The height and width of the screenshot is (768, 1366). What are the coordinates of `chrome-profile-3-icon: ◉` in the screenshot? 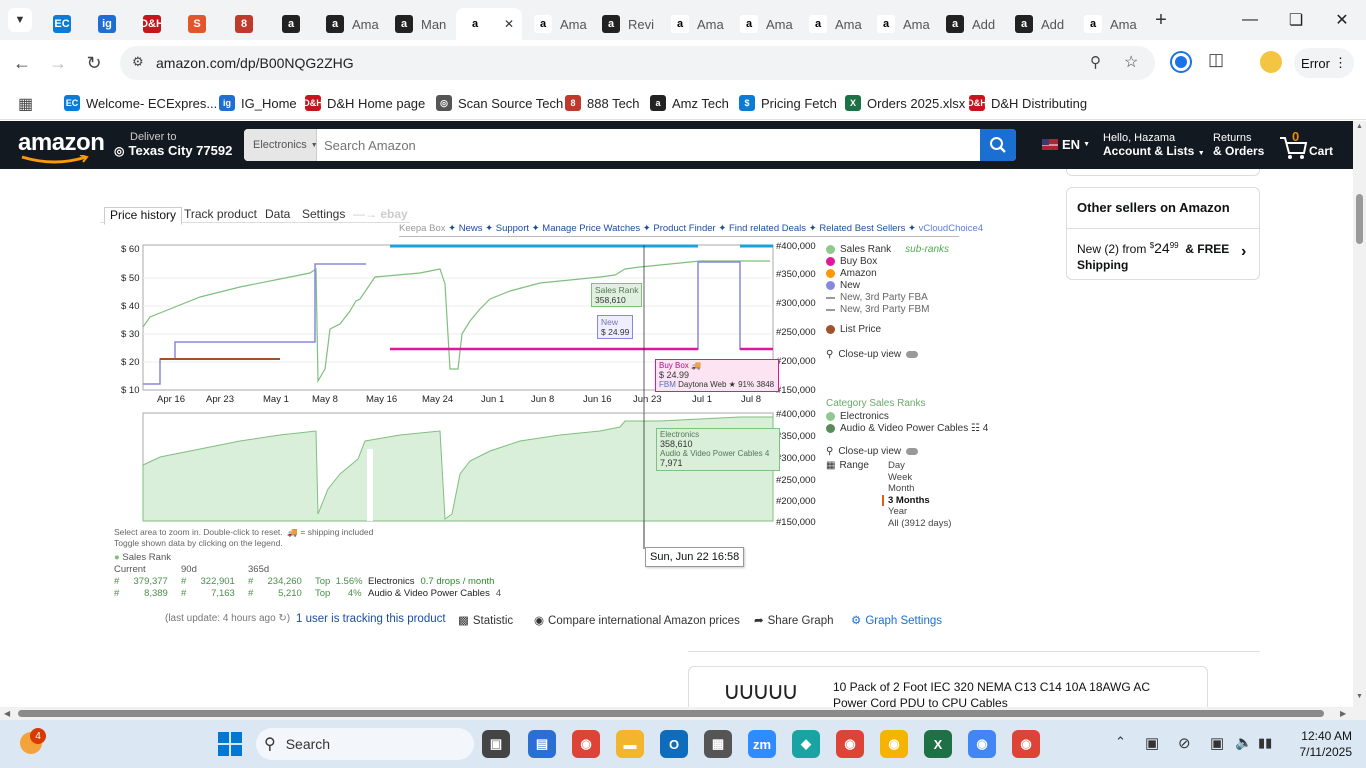 It's located at (1026, 744).